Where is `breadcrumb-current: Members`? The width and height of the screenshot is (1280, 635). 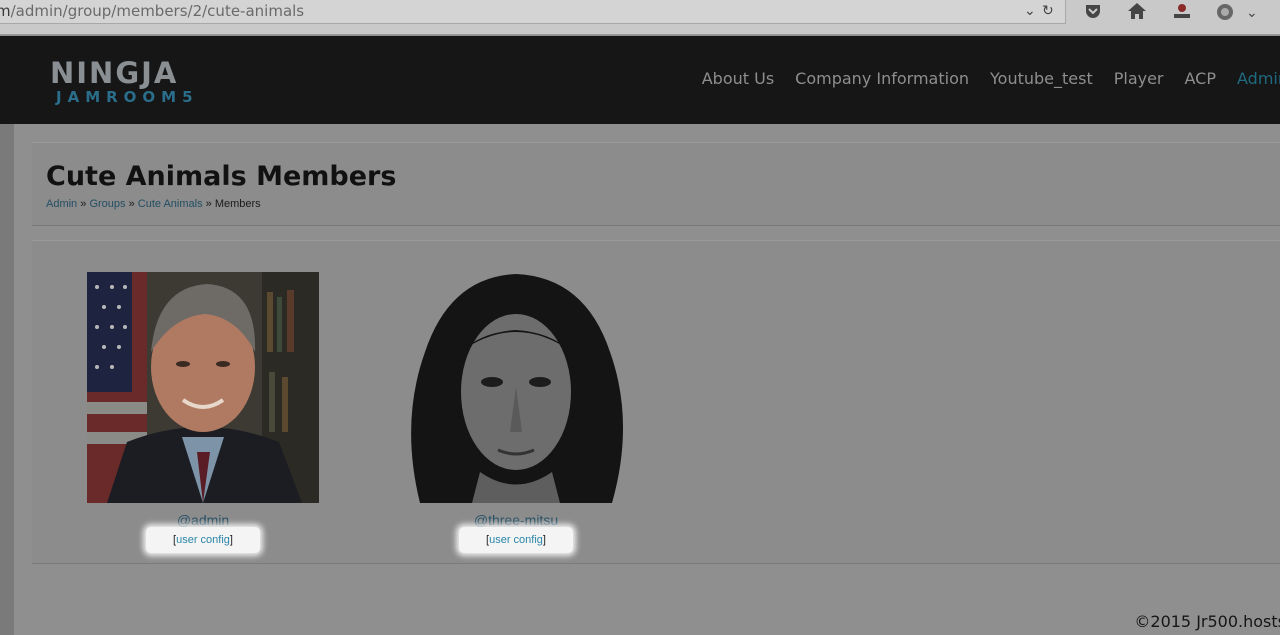
breadcrumb-current: Members is located at coordinates (237, 204).